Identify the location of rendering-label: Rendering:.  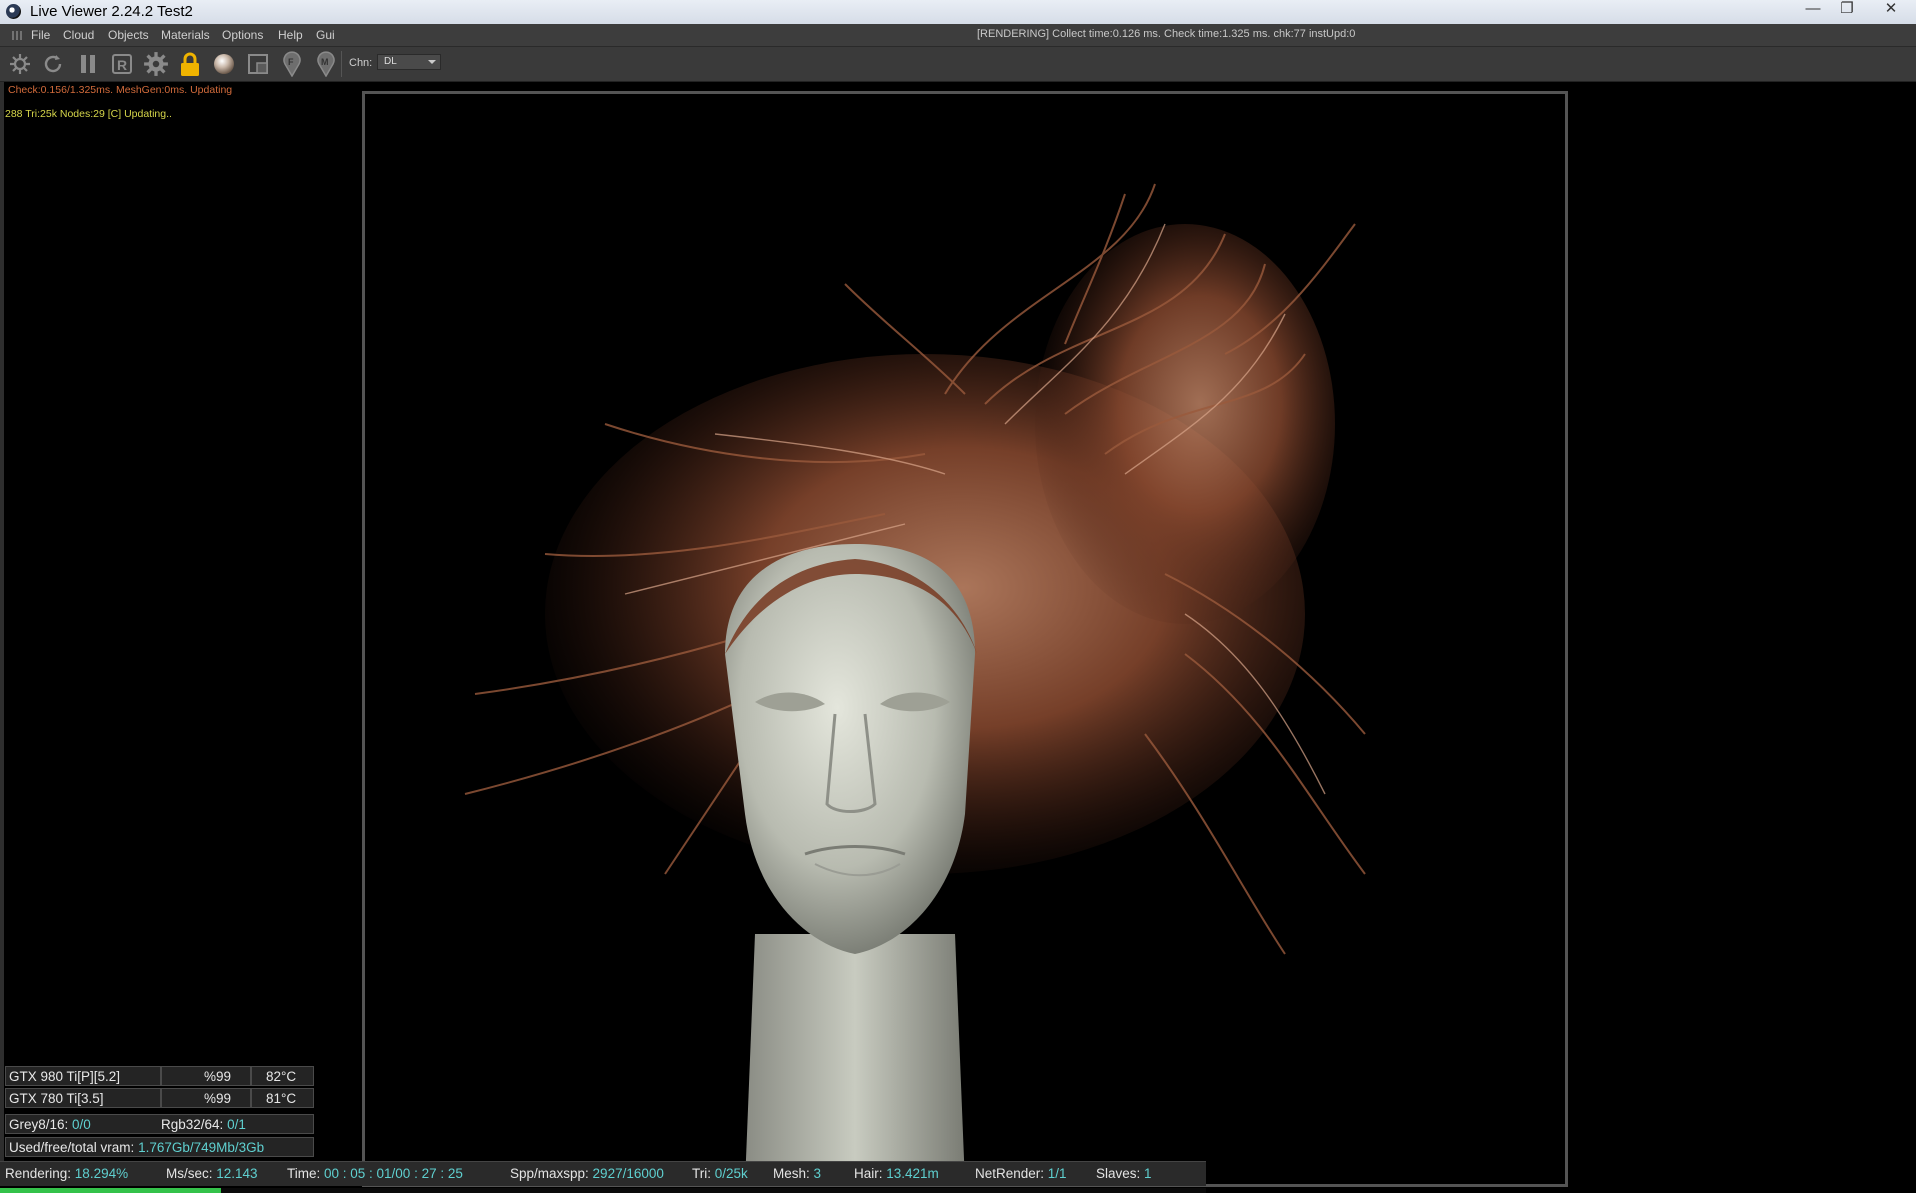
(40, 1173).